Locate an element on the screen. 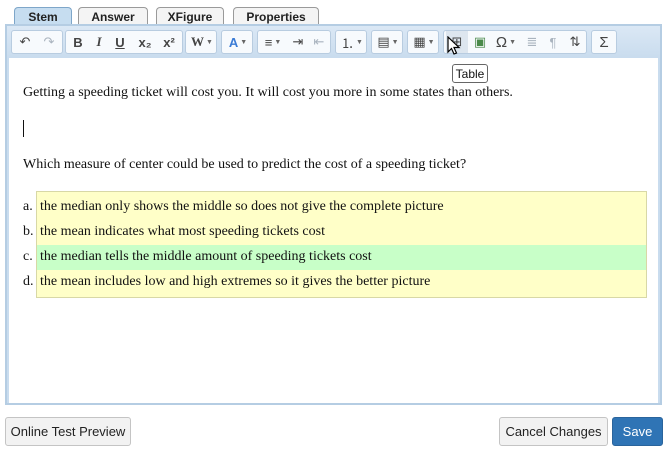 The height and width of the screenshot is (455, 668). font-color-glyph: A is located at coordinates (233, 42).